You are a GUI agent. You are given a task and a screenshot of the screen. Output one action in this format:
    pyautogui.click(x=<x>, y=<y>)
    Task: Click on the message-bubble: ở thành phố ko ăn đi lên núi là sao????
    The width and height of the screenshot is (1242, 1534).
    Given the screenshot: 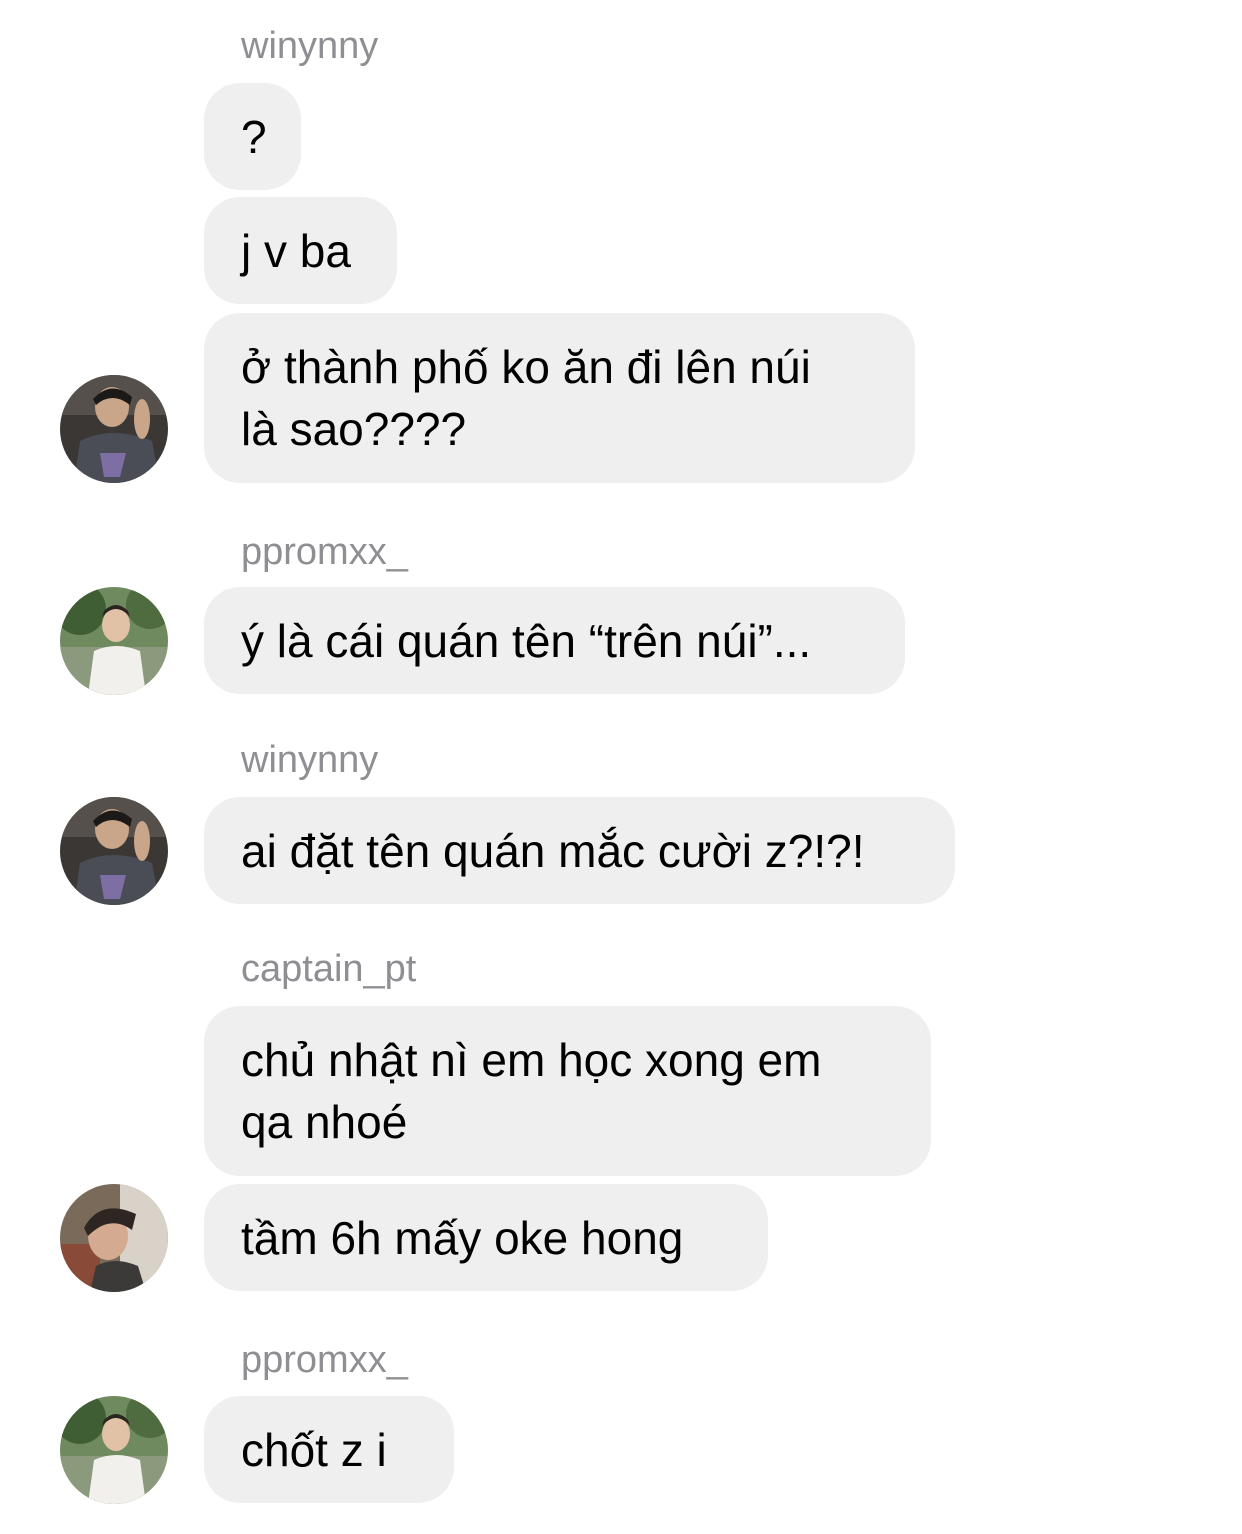 What is the action you would take?
    pyautogui.click(x=559, y=398)
    